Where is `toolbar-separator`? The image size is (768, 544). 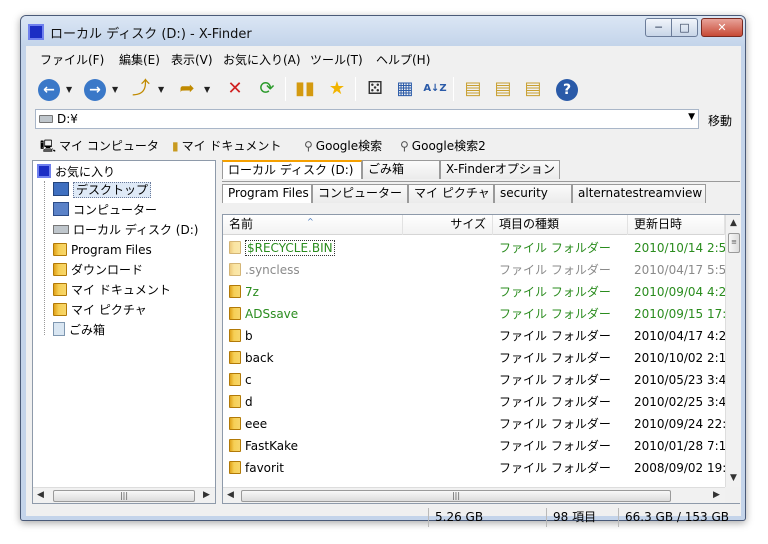 toolbar-separator is located at coordinates (355, 89).